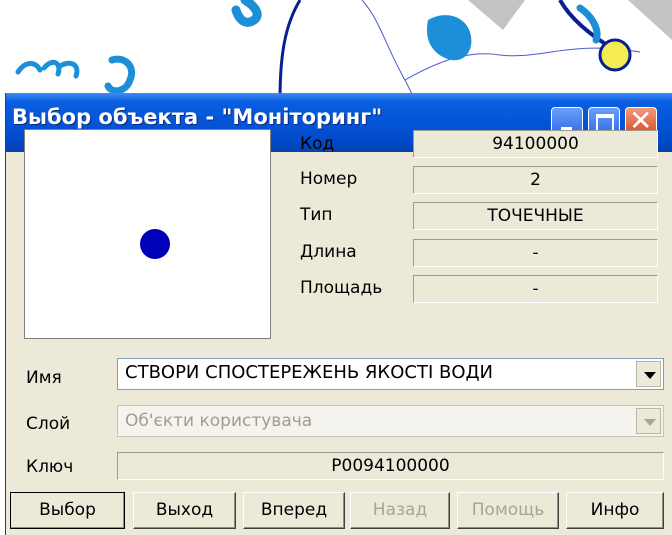 This screenshot has width=672, height=535. I want to click on number-label: Номер, so click(329, 179).